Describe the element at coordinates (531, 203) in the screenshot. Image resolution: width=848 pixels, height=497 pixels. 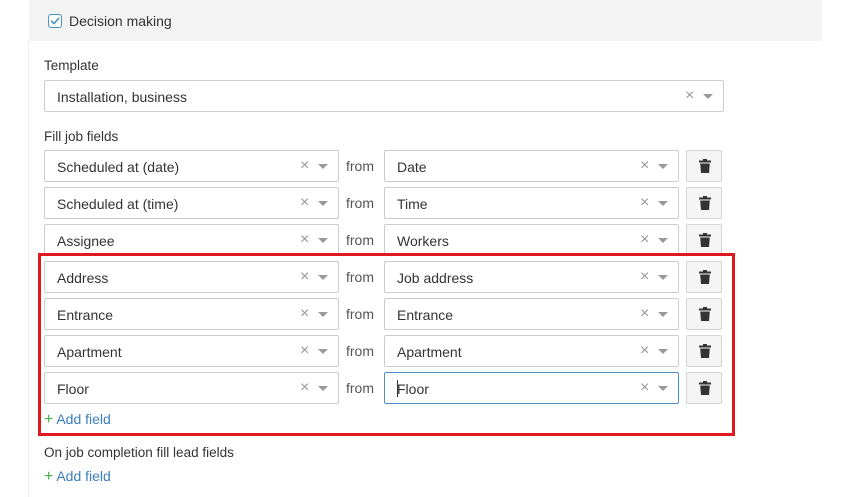
I see `source-field-select: Time ×` at that location.